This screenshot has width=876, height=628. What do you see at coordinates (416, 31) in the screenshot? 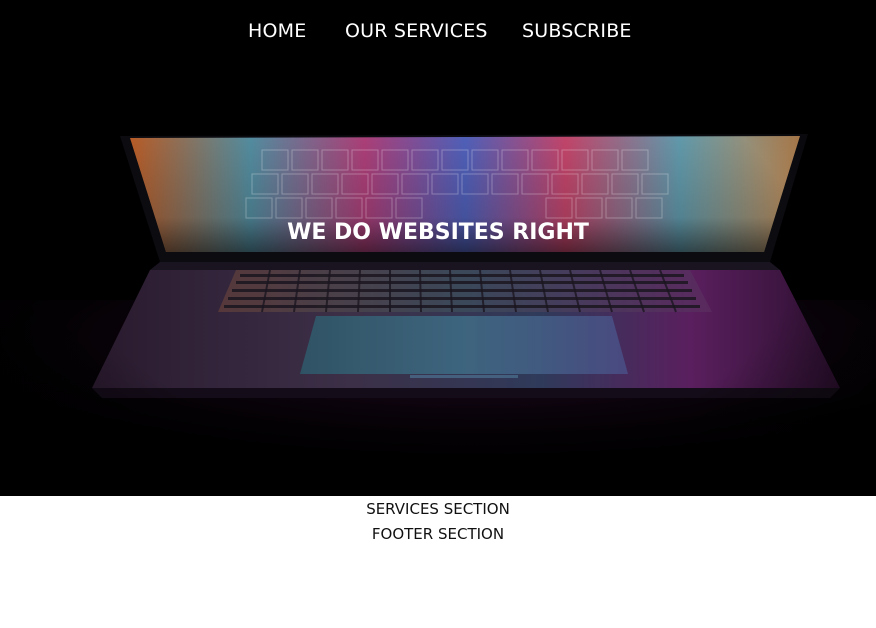
I see `nav-link-our-services: OUR SERVICES` at bounding box center [416, 31].